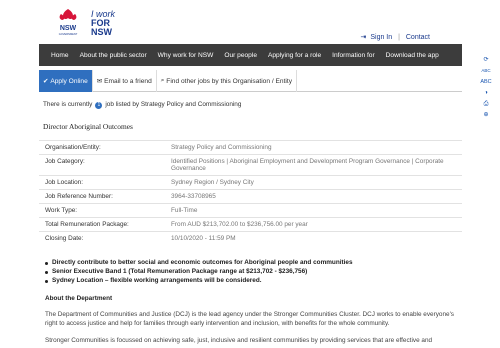 The width and height of the screenshot is (500, 348). Describe the element at coordinates (353, 55) in the screenshot. I see `nav-information-for: Information for` at that location.